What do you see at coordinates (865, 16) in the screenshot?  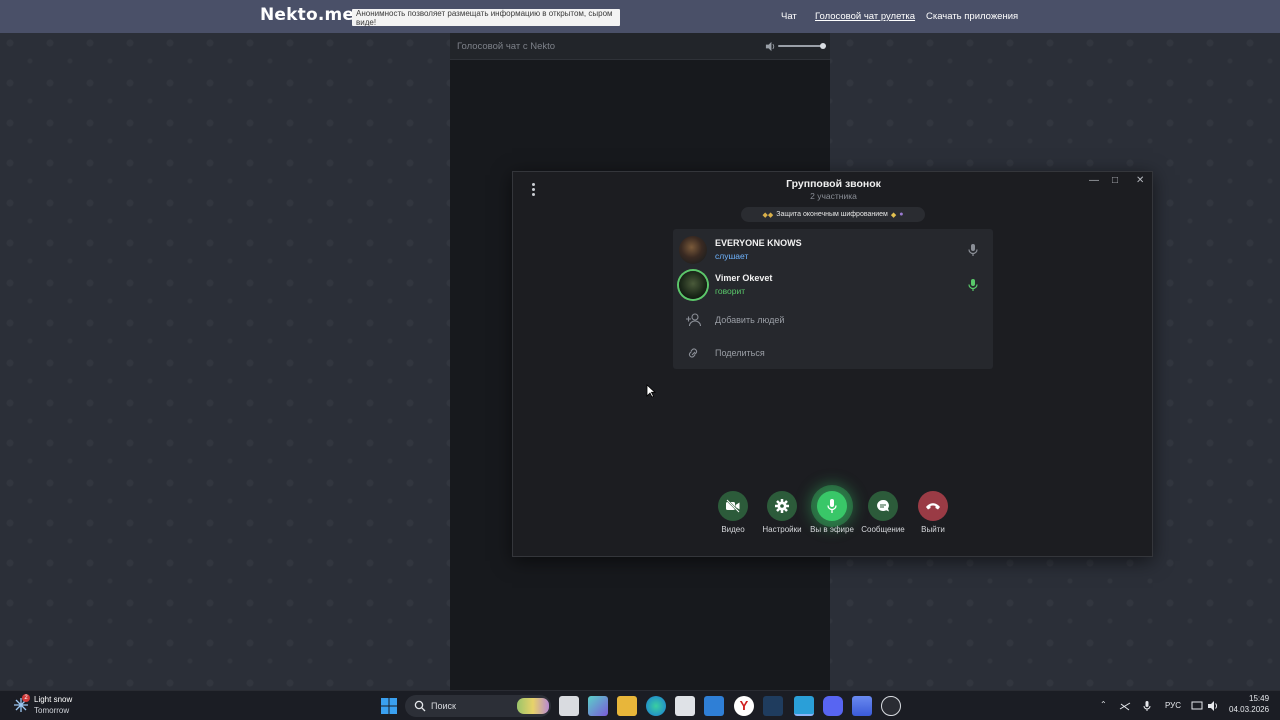 I see `nav-voice-roulette-link: Голосовой чат рулетка` at bounding box center [865, 16].